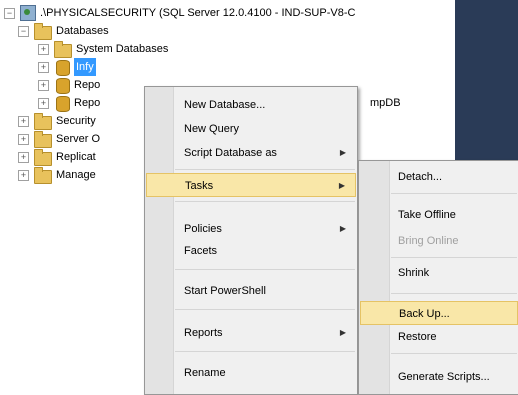 The image size is (518, 395). What do you see at coordinates (85, 67) in the screenshot?
I see `selected-database-label: Infy` at bounding box center [85, 67].